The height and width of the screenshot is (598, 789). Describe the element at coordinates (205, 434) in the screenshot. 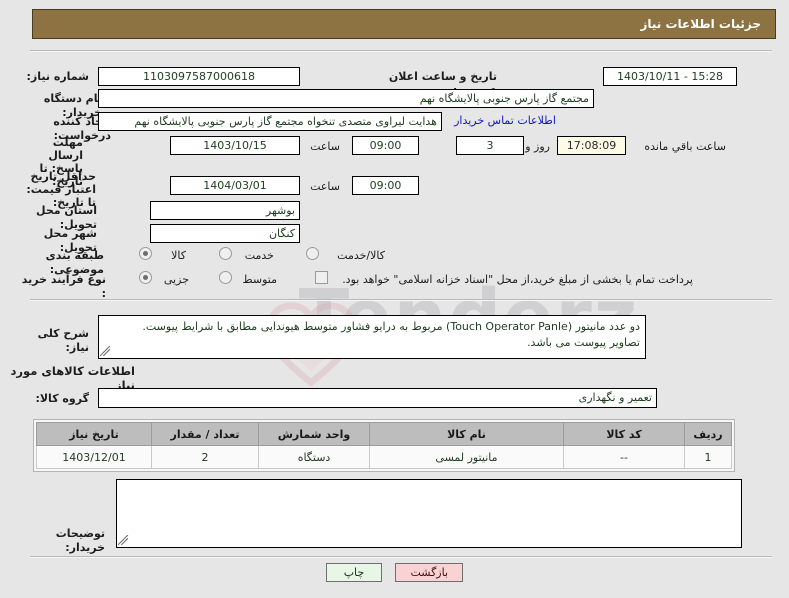

I see `col-quantity: تعداد / مقدار` at that location.